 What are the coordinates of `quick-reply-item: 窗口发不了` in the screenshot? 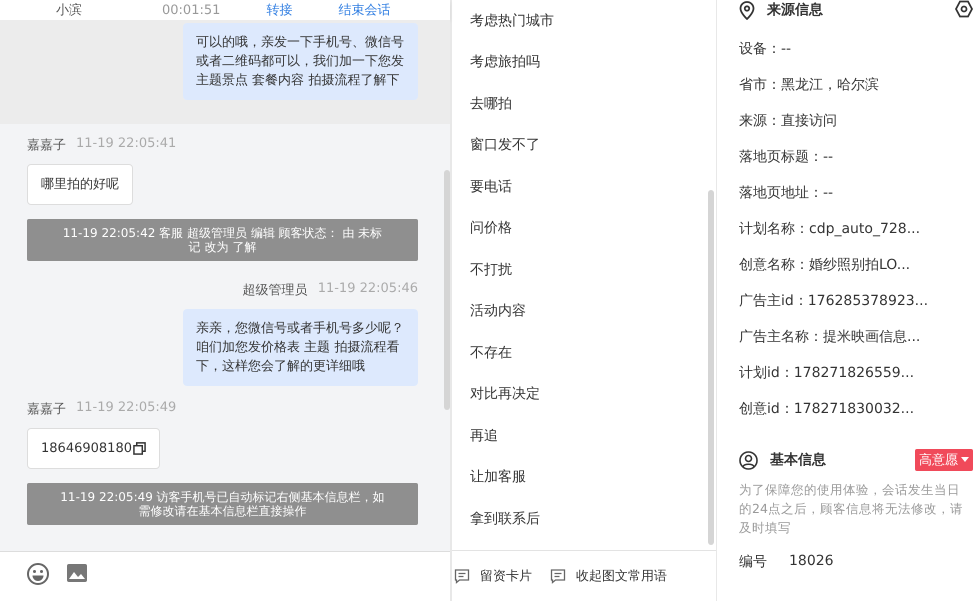 It's located at (505, 145).